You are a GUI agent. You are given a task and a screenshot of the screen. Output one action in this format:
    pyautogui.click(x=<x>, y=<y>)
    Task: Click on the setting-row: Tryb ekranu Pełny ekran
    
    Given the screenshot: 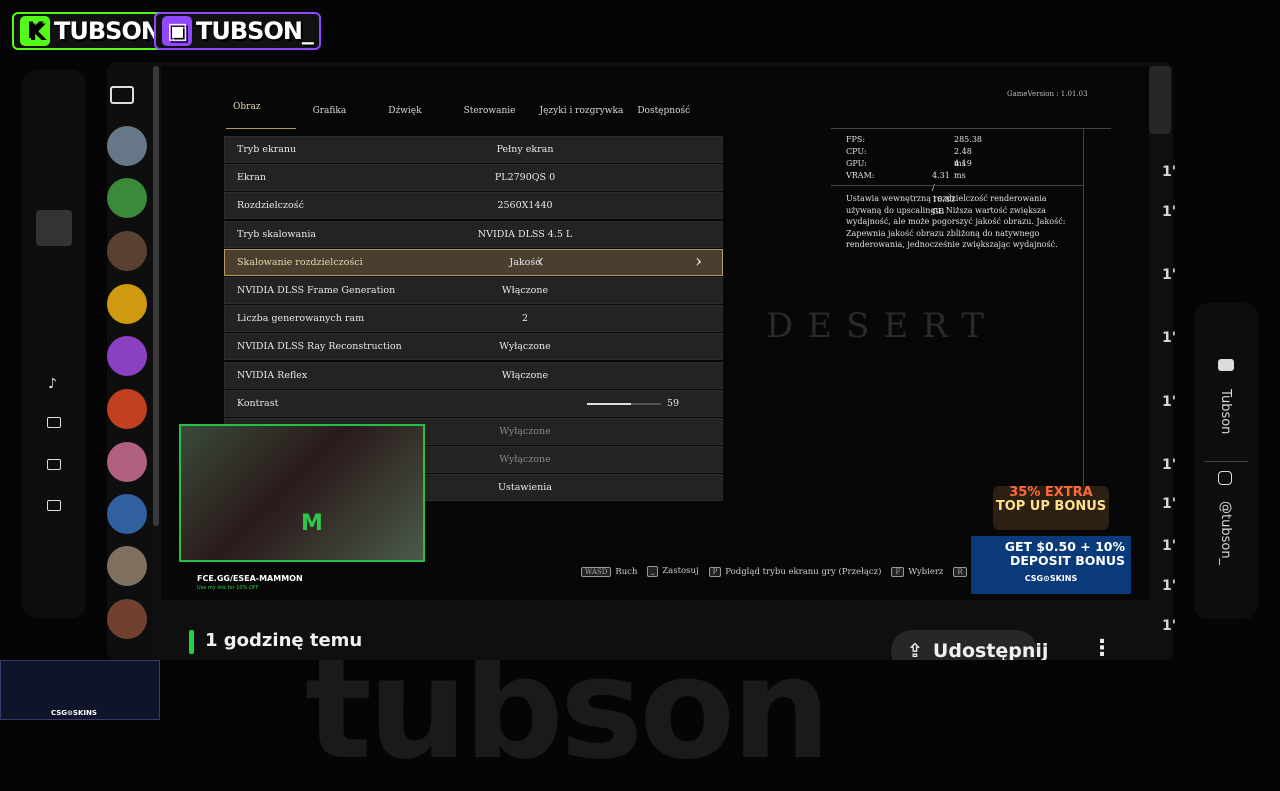 What is the action you would take?
    pyautogui.click(x=473, y=149)
    